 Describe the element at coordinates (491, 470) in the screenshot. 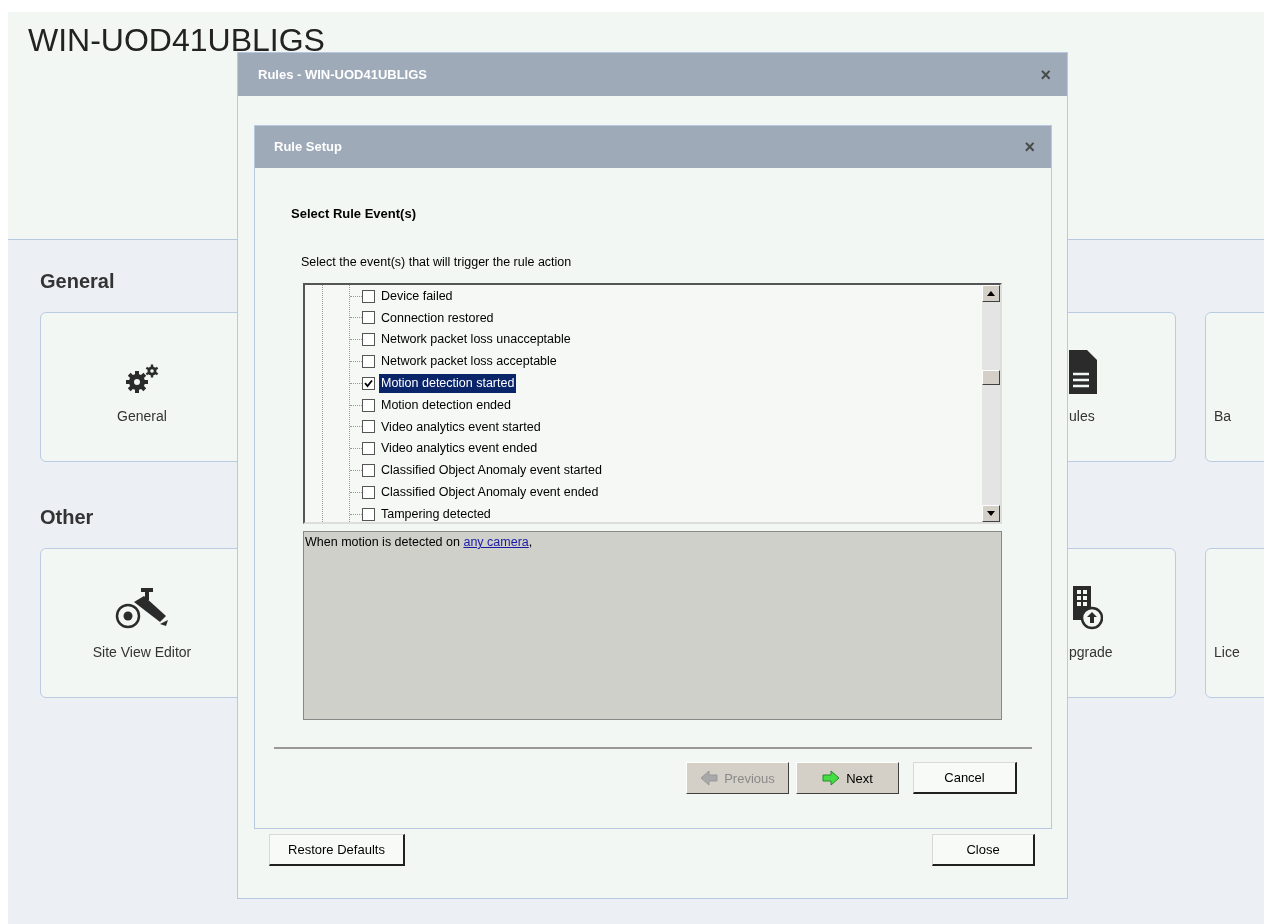

I see `event-item: Classified Object Anomaly event started` at that location.